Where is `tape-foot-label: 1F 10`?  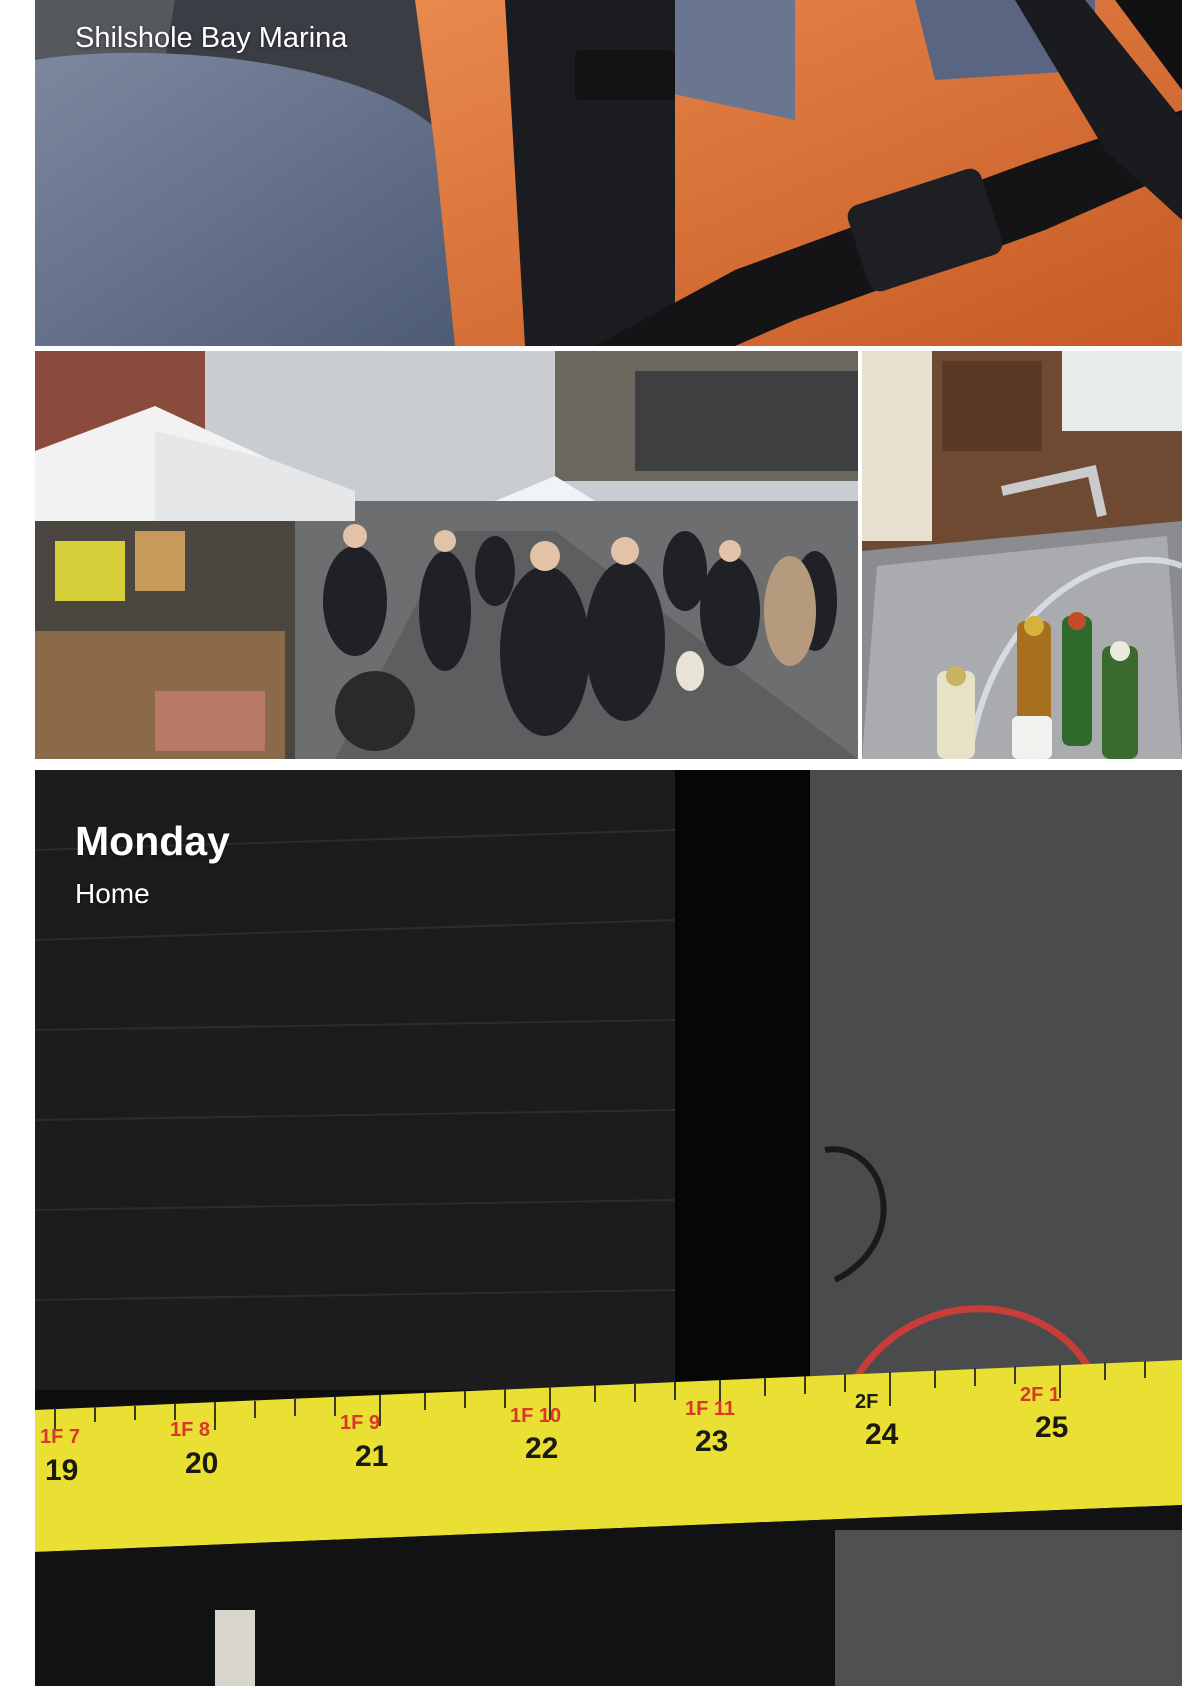 tape-foot-label: 1F 10 is located at coordinates (535, 1416).